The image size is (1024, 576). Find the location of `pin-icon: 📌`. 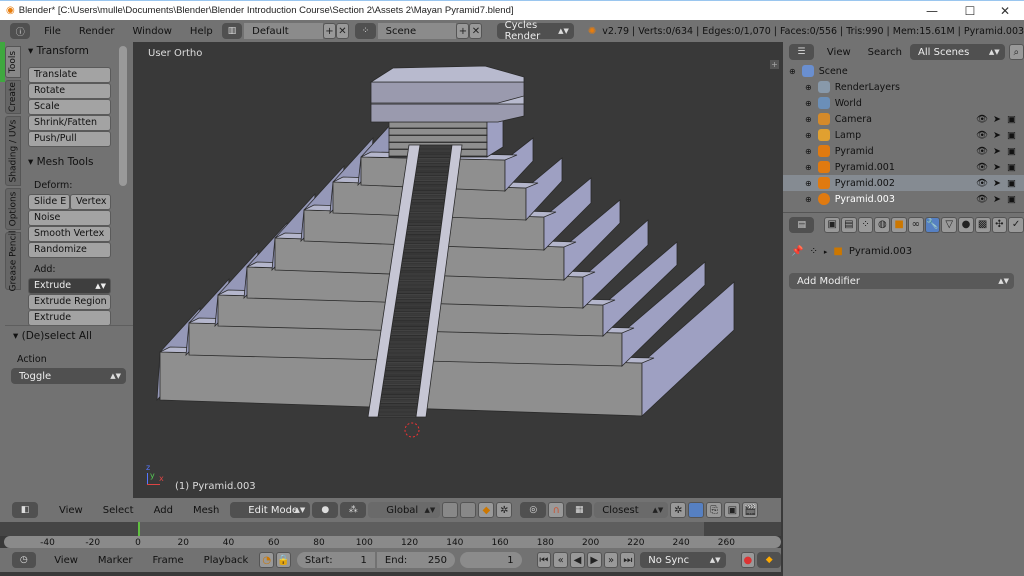

pin-icon: 📌 is located at coordinates (797, 251).